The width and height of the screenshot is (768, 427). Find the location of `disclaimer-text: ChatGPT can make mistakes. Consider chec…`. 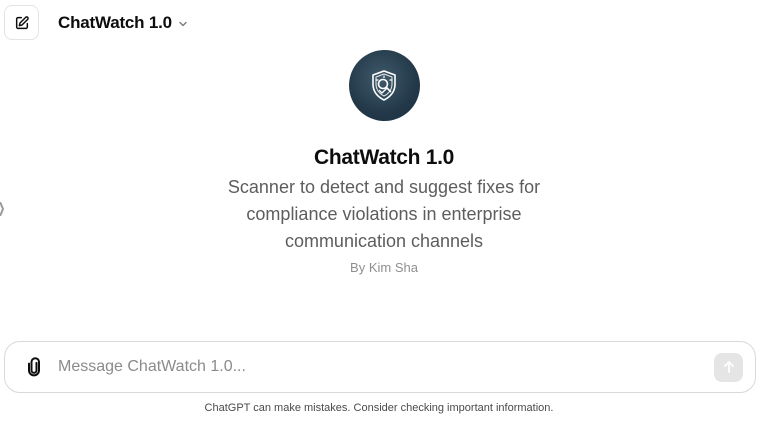

disclaimer-text: ChatGPT can make mistakes. Consider chec… is located at coordinates (379, 408).